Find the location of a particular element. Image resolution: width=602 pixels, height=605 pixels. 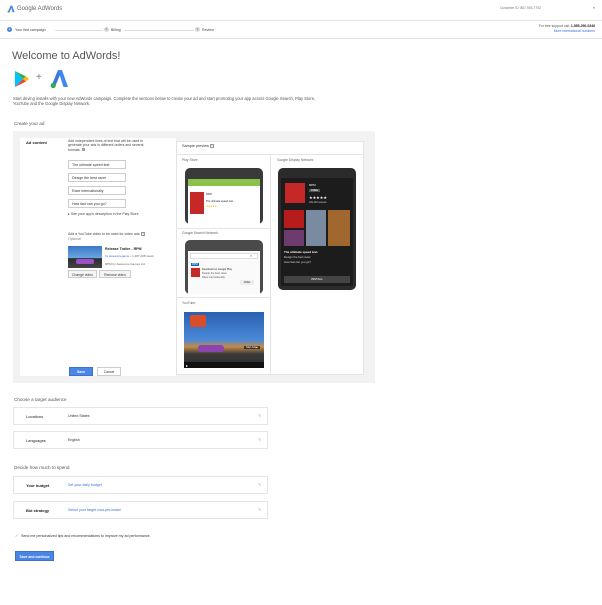

tips-checkbox: ✓ is located at coordinates (16, 535).